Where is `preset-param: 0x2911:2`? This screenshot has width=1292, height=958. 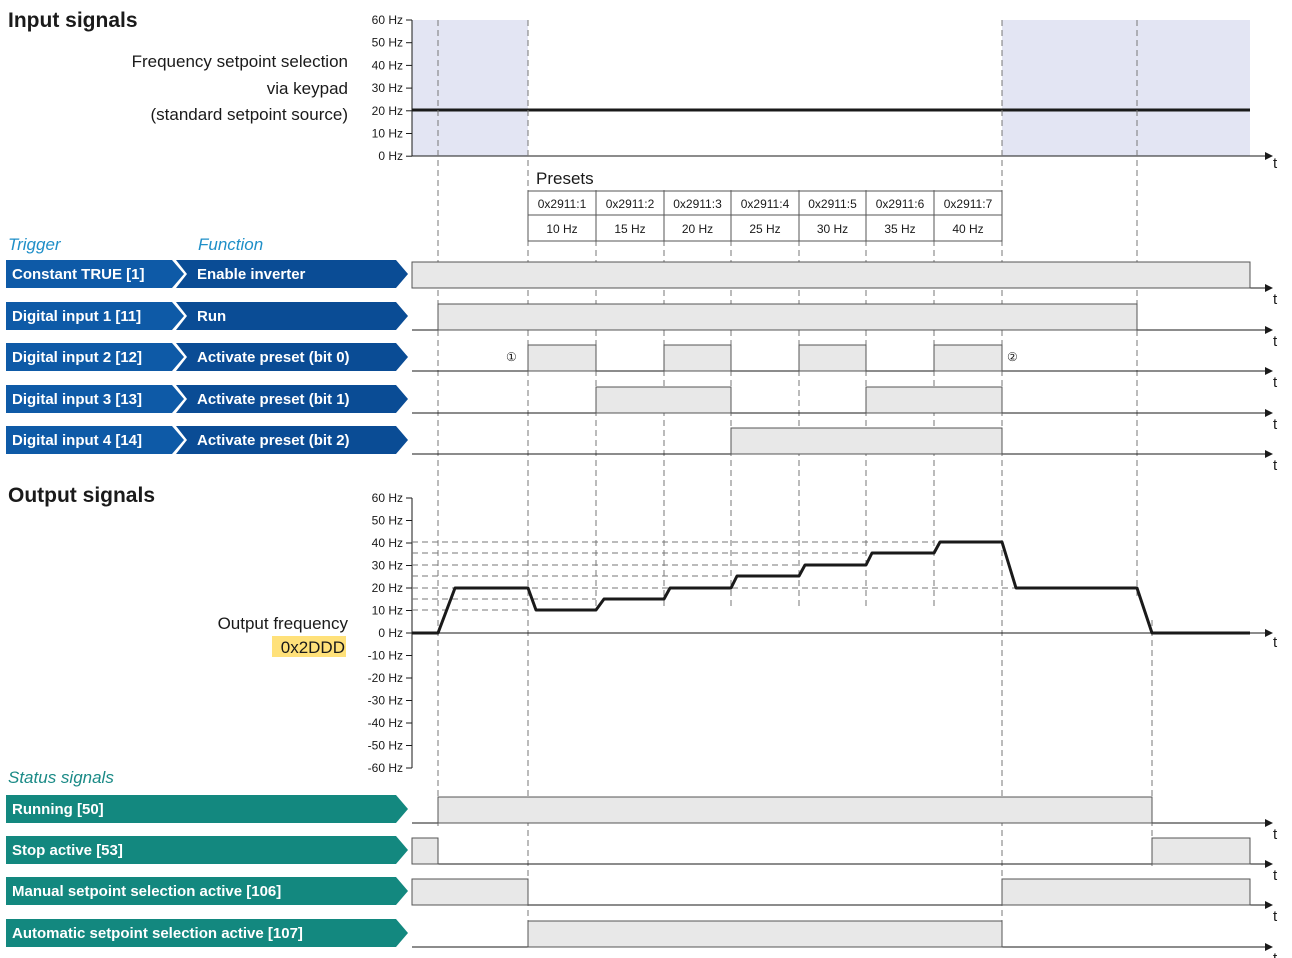 preset-param: 0x2911:2 is located at coordinates (630, 204).